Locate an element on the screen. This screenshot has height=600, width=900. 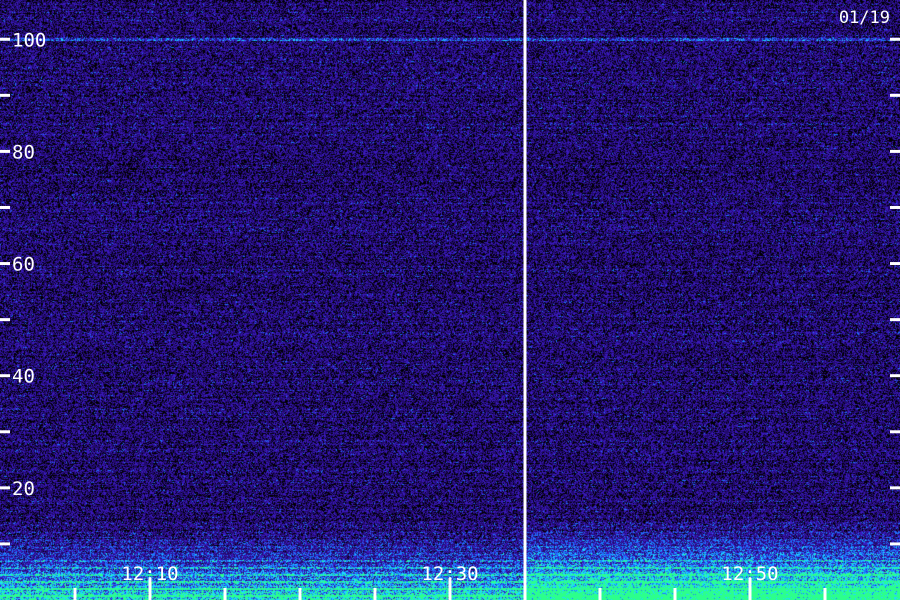
x-axis: 12:10 12:30 12:50 is located at coordinates (450, 581).